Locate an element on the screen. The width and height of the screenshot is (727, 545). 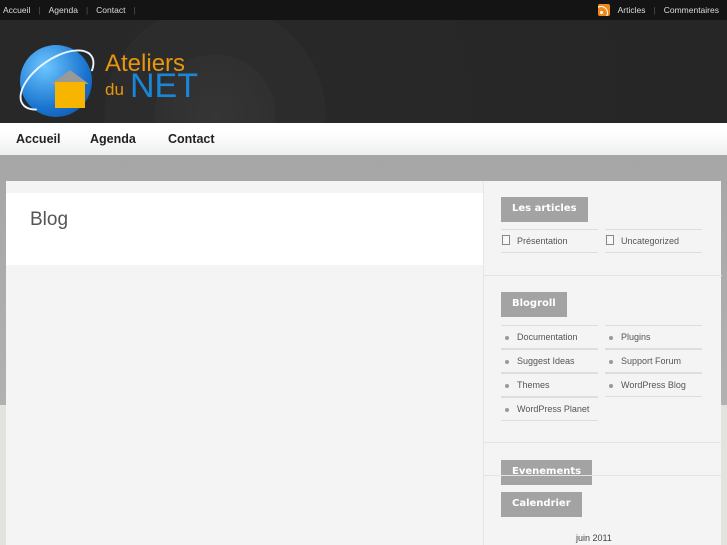
articles-feed-link: Articles is located at coordinates (632, 10).